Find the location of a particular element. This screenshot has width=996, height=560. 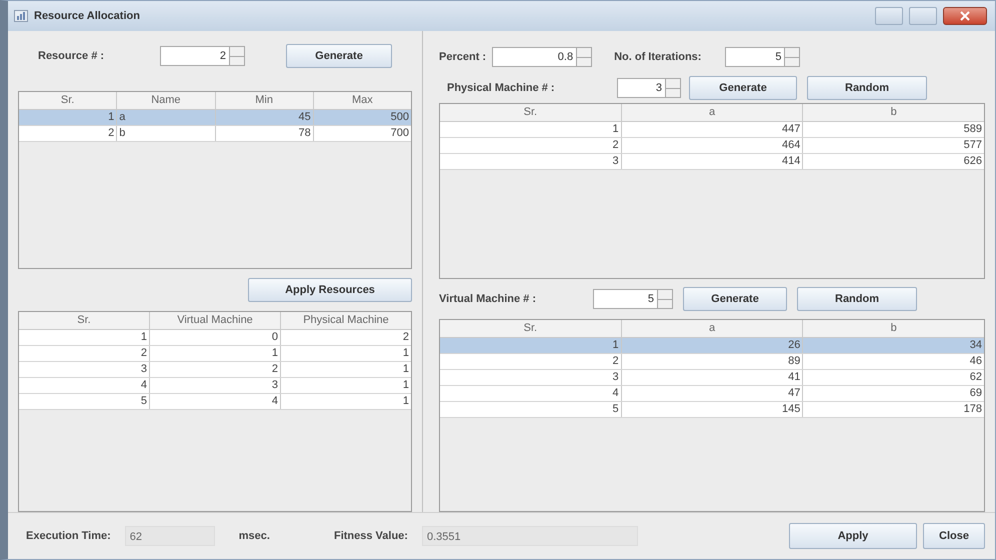

table-cell: a is located at coordinates (166, 117).